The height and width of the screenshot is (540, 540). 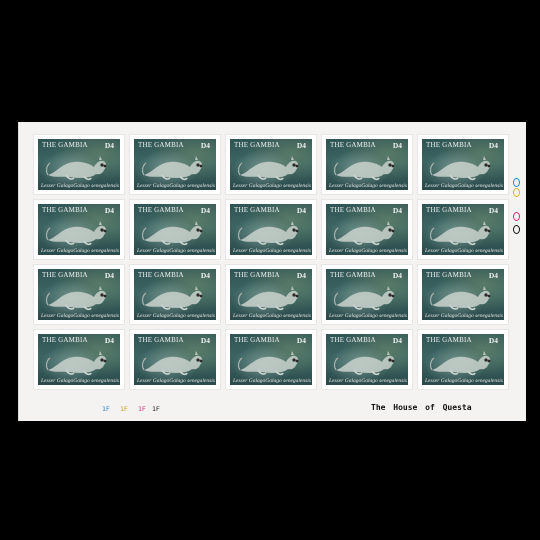 I want to click on plate-number-yellow: 1F, so click(x=124, y=409).